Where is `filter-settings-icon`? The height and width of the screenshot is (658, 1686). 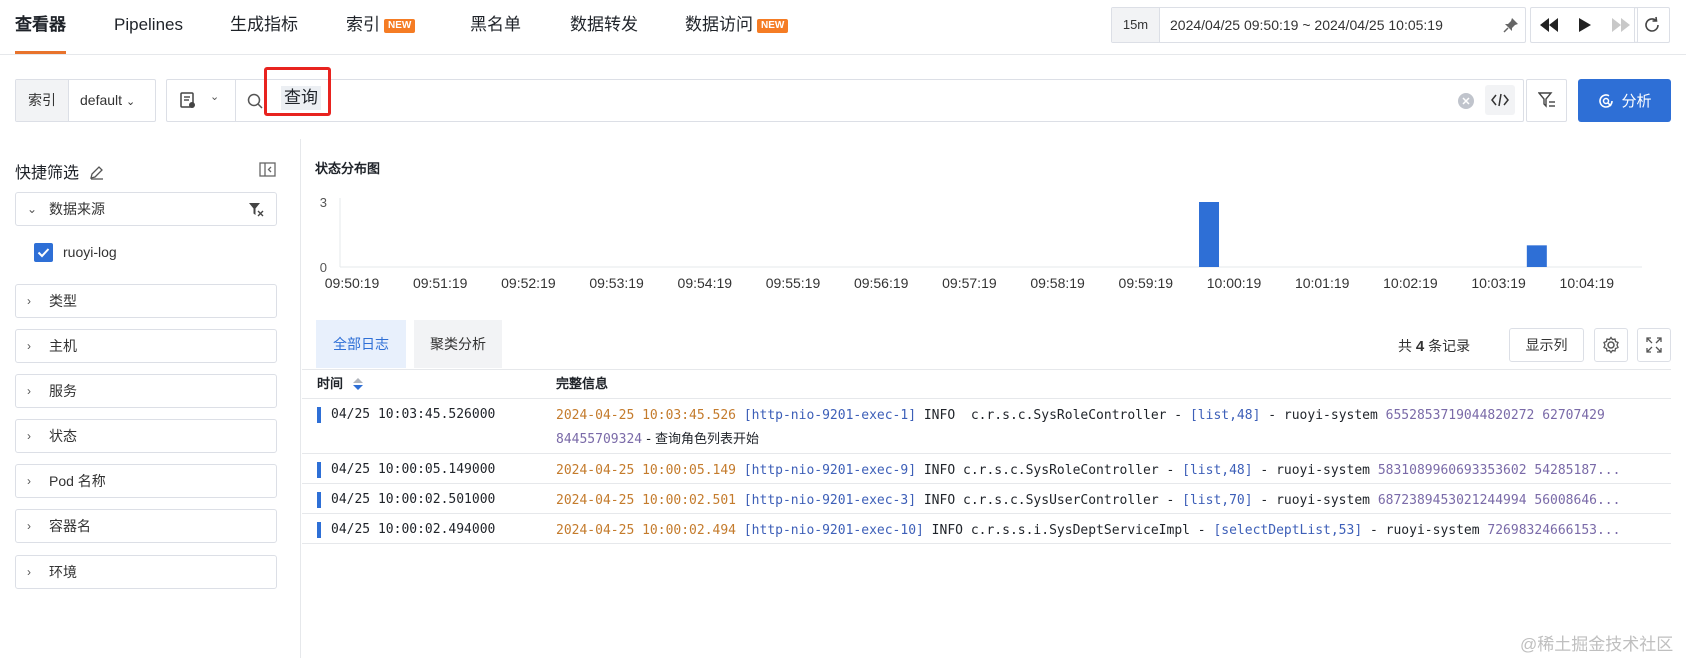 filter-settings-icon is located at coordinates (1546, 100).